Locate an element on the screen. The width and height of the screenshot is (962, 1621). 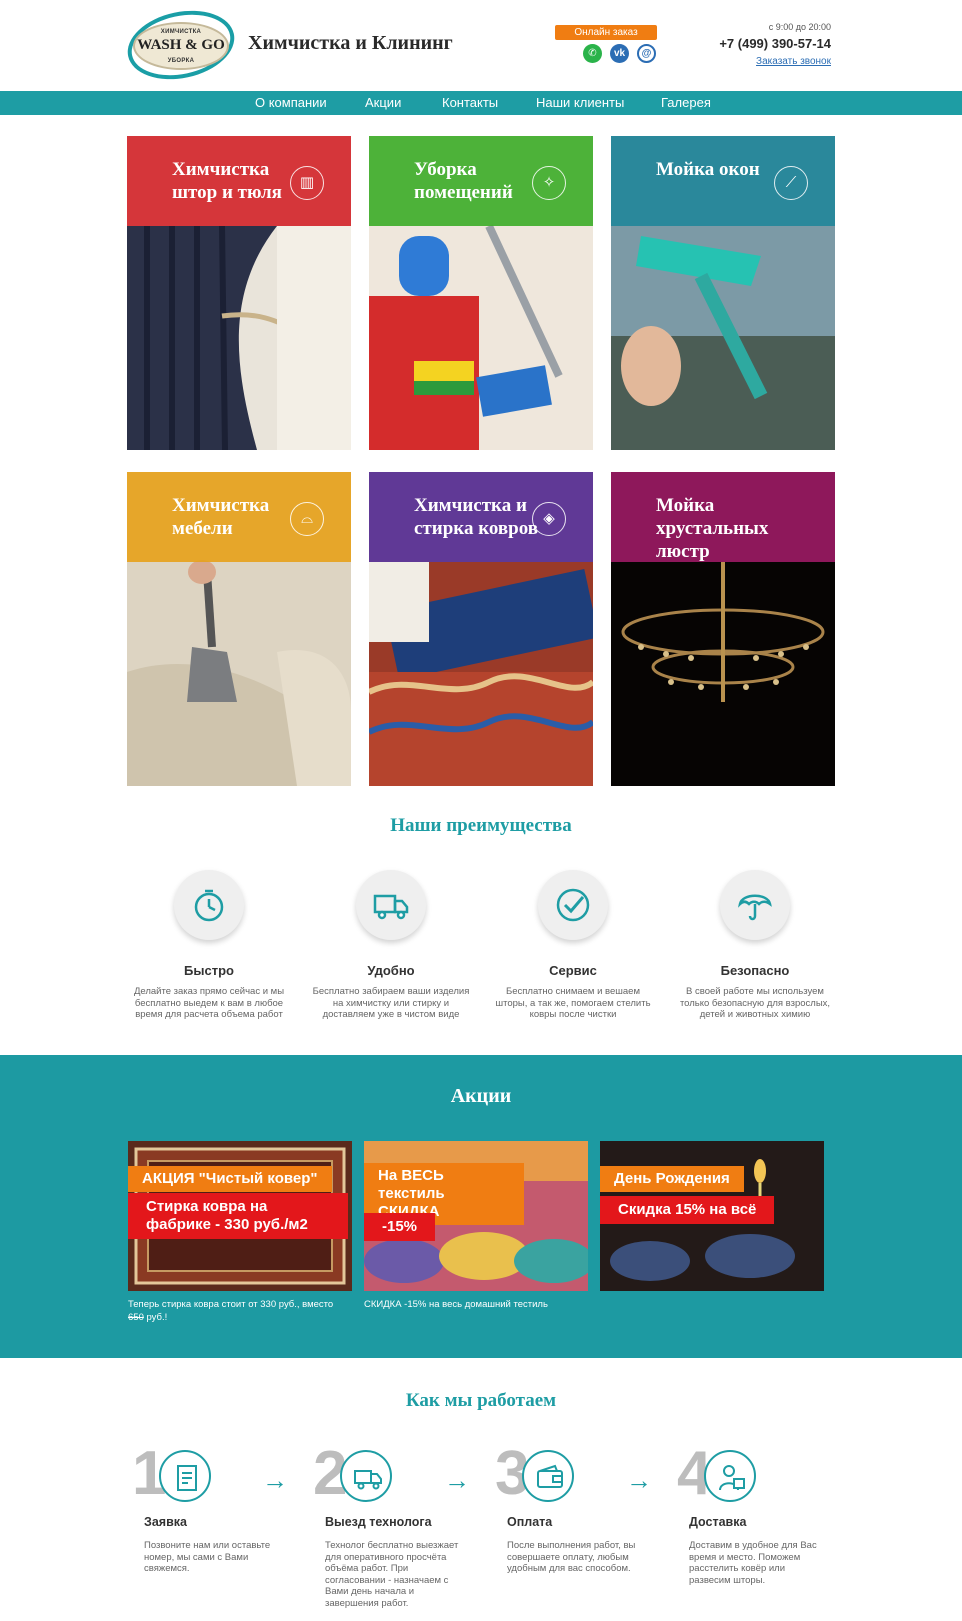
service-title: Мойка окон is located at coordinates (708, 169).